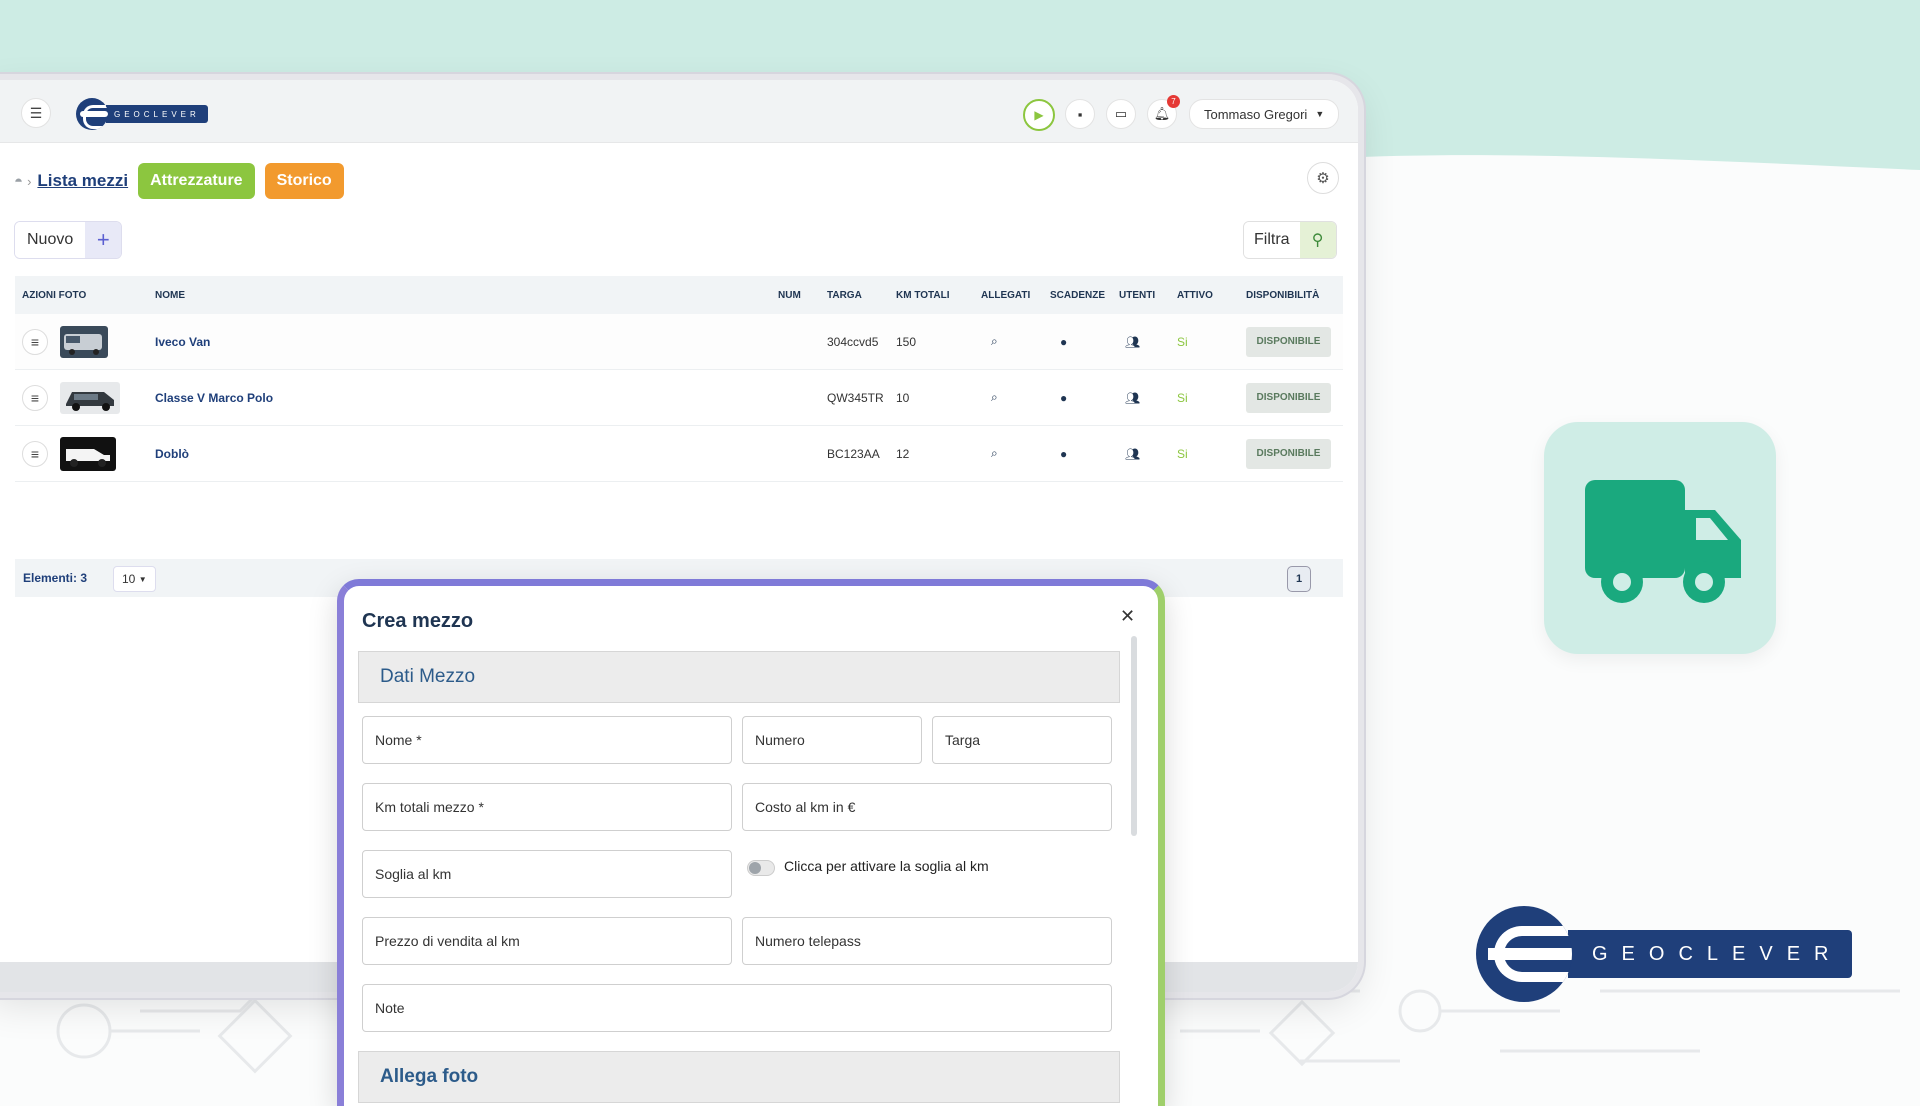 This screenshot has width=1920, height=1106. I want to click on modal-title: Crea mezzo, so click(418, 621).